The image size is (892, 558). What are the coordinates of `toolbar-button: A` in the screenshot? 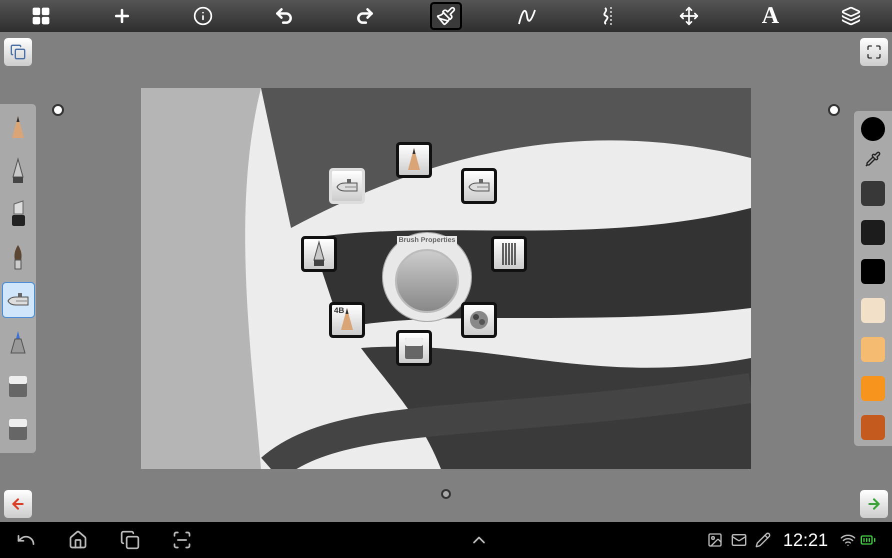 It's located at (770, 16).